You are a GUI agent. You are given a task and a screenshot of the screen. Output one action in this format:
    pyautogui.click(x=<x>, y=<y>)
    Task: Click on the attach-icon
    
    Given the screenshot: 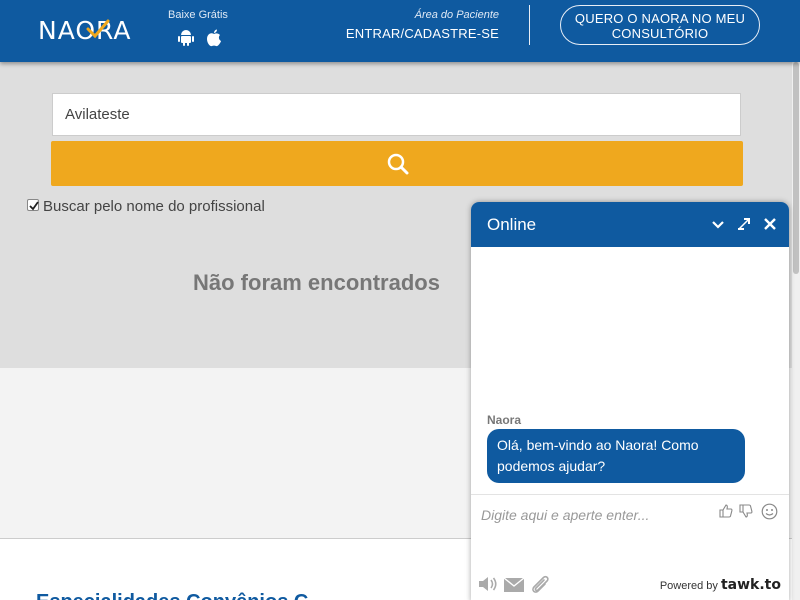 What is the action you would take?
    pyautogui.click(x=540, y=587)
    